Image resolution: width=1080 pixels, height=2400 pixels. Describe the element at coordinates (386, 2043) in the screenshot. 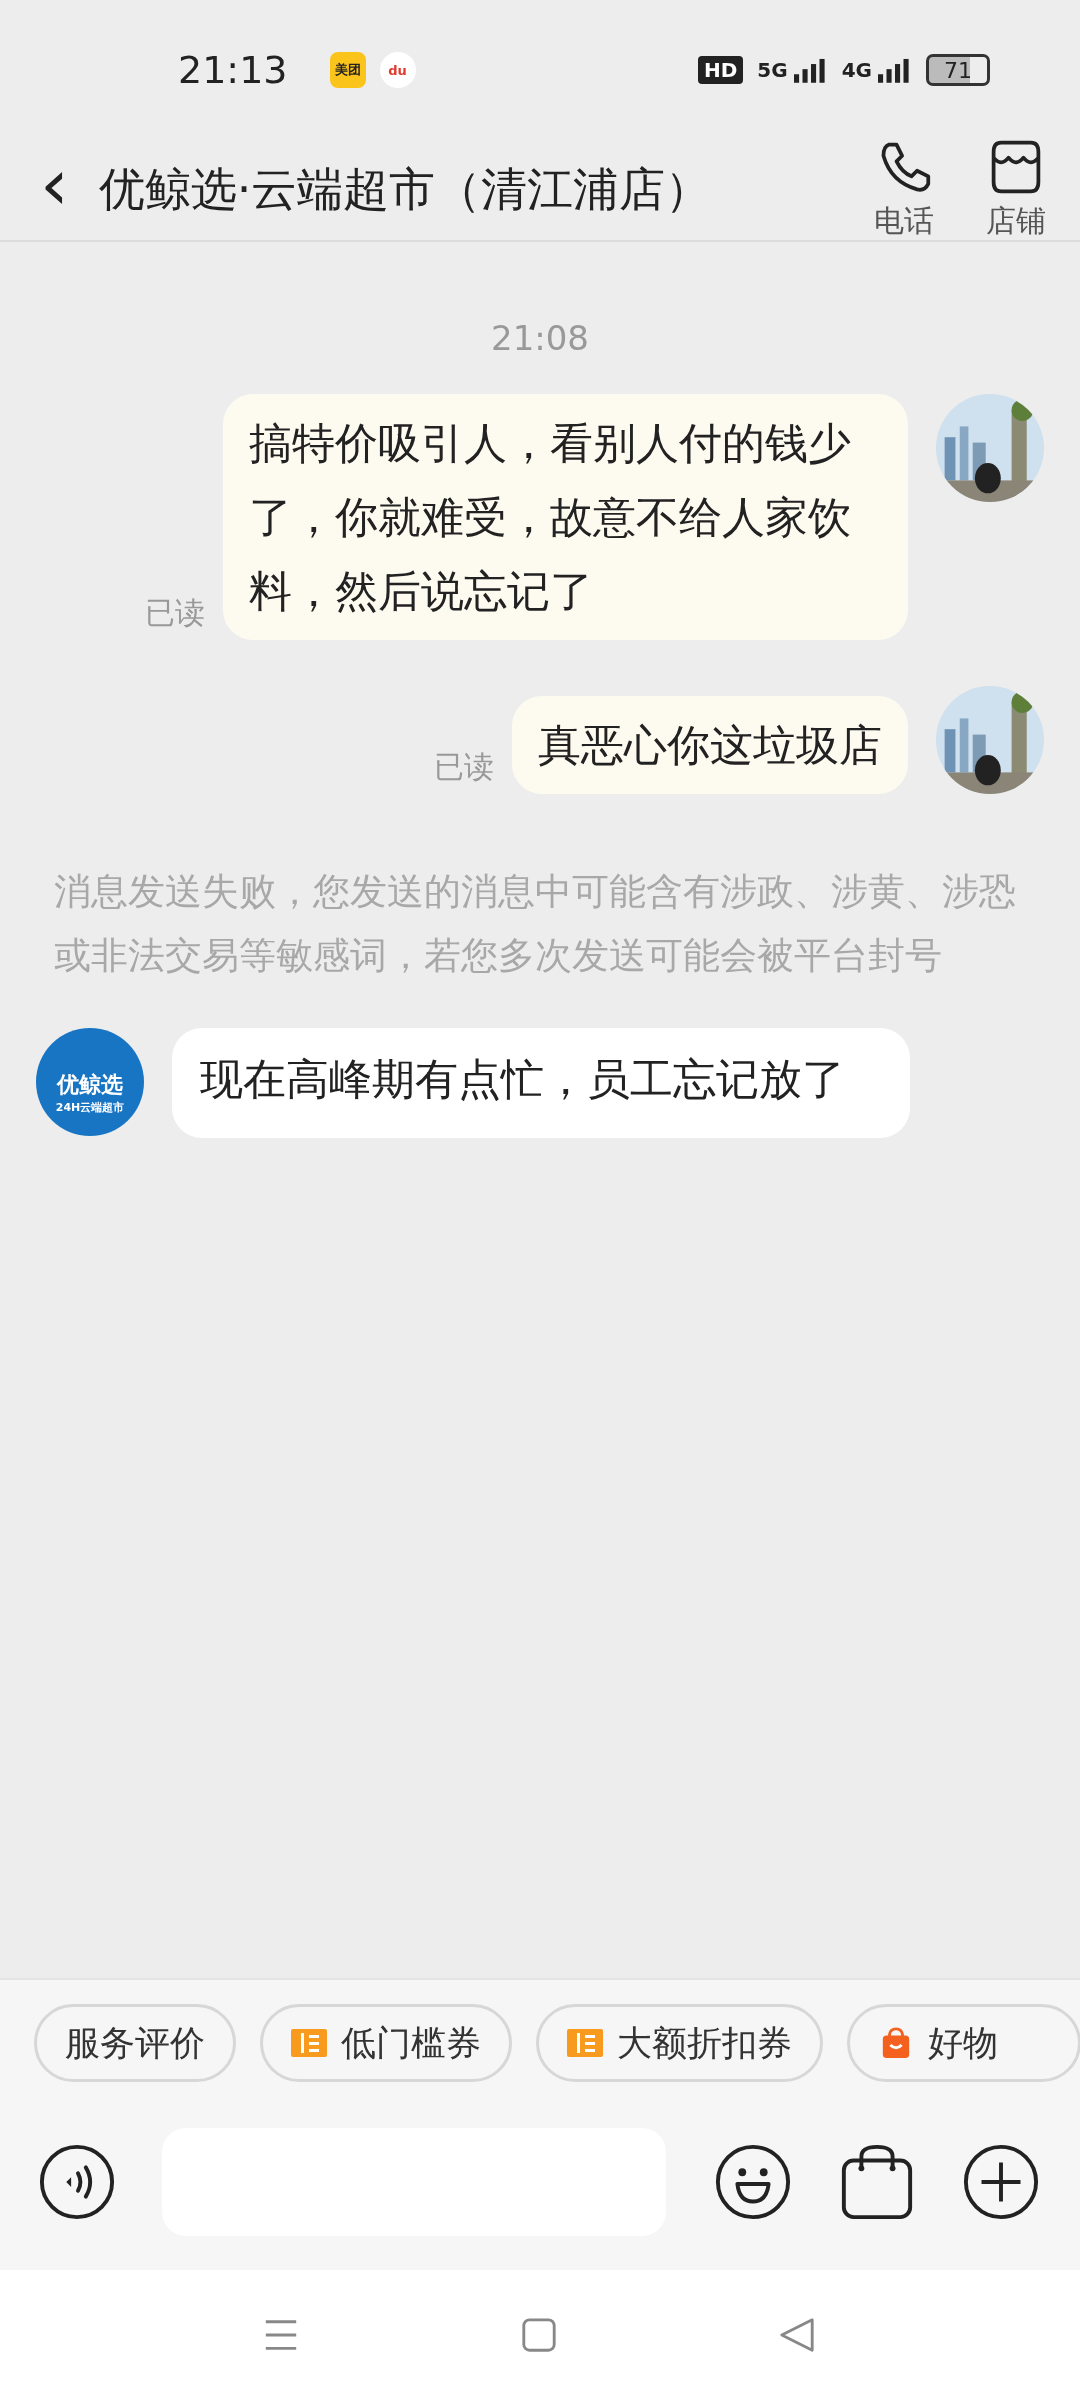

I see `quick-reply-chip: 低门槛券` at that location.